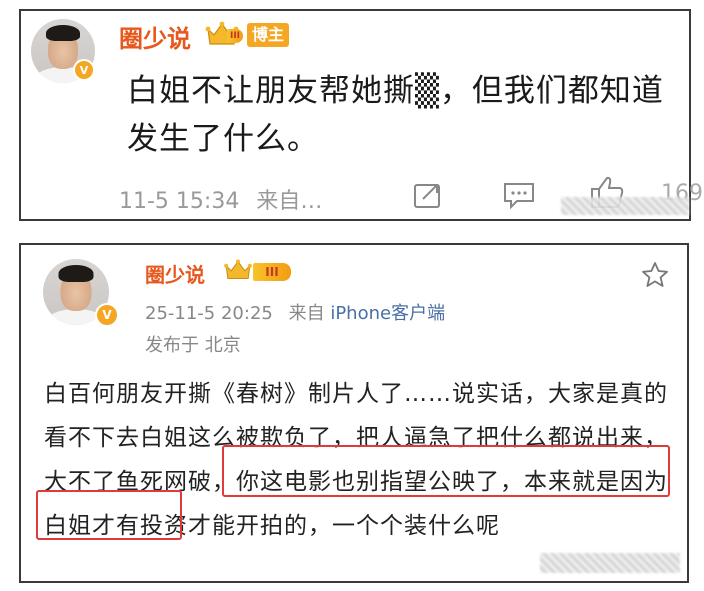  I want to click on post-source: iPhone客户端, so click(387, 313).